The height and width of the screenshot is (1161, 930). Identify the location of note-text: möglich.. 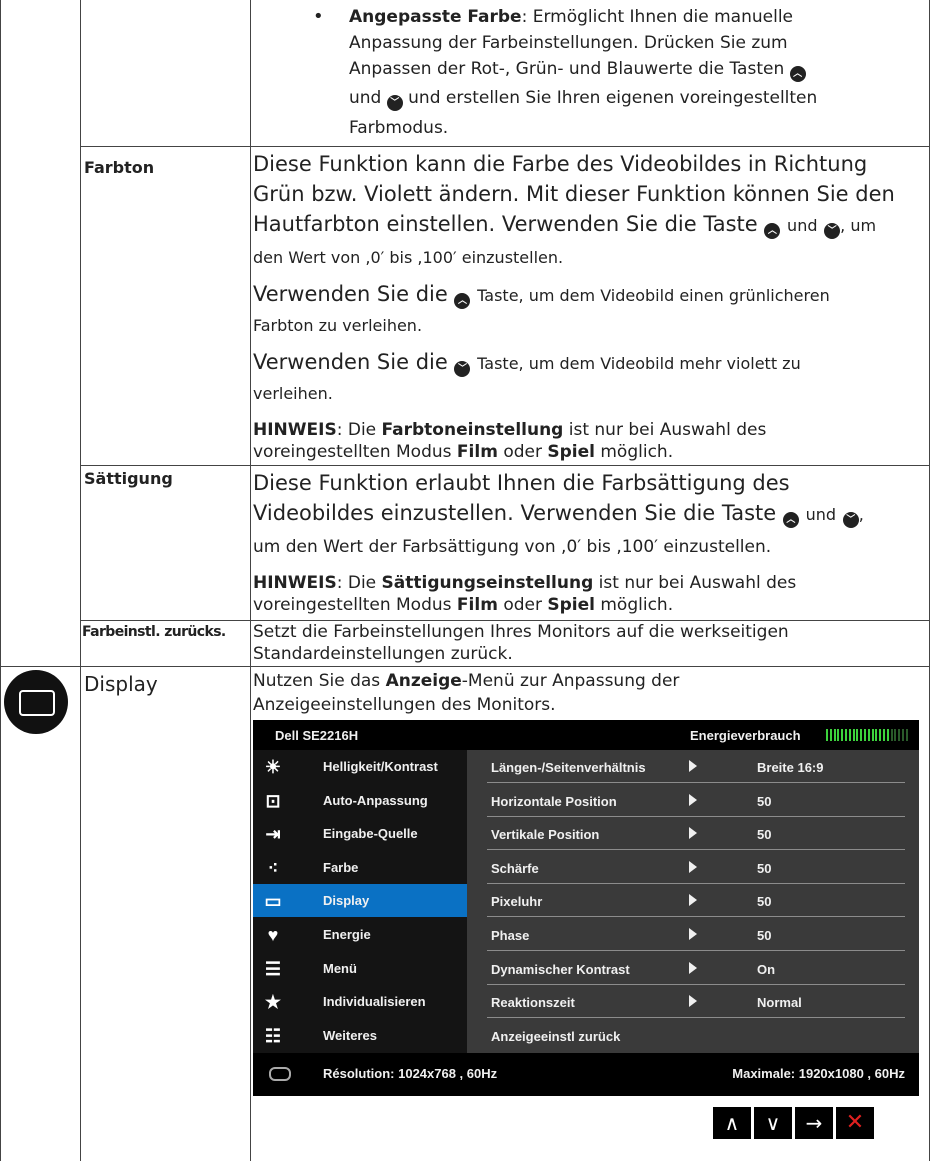
(637, 452).